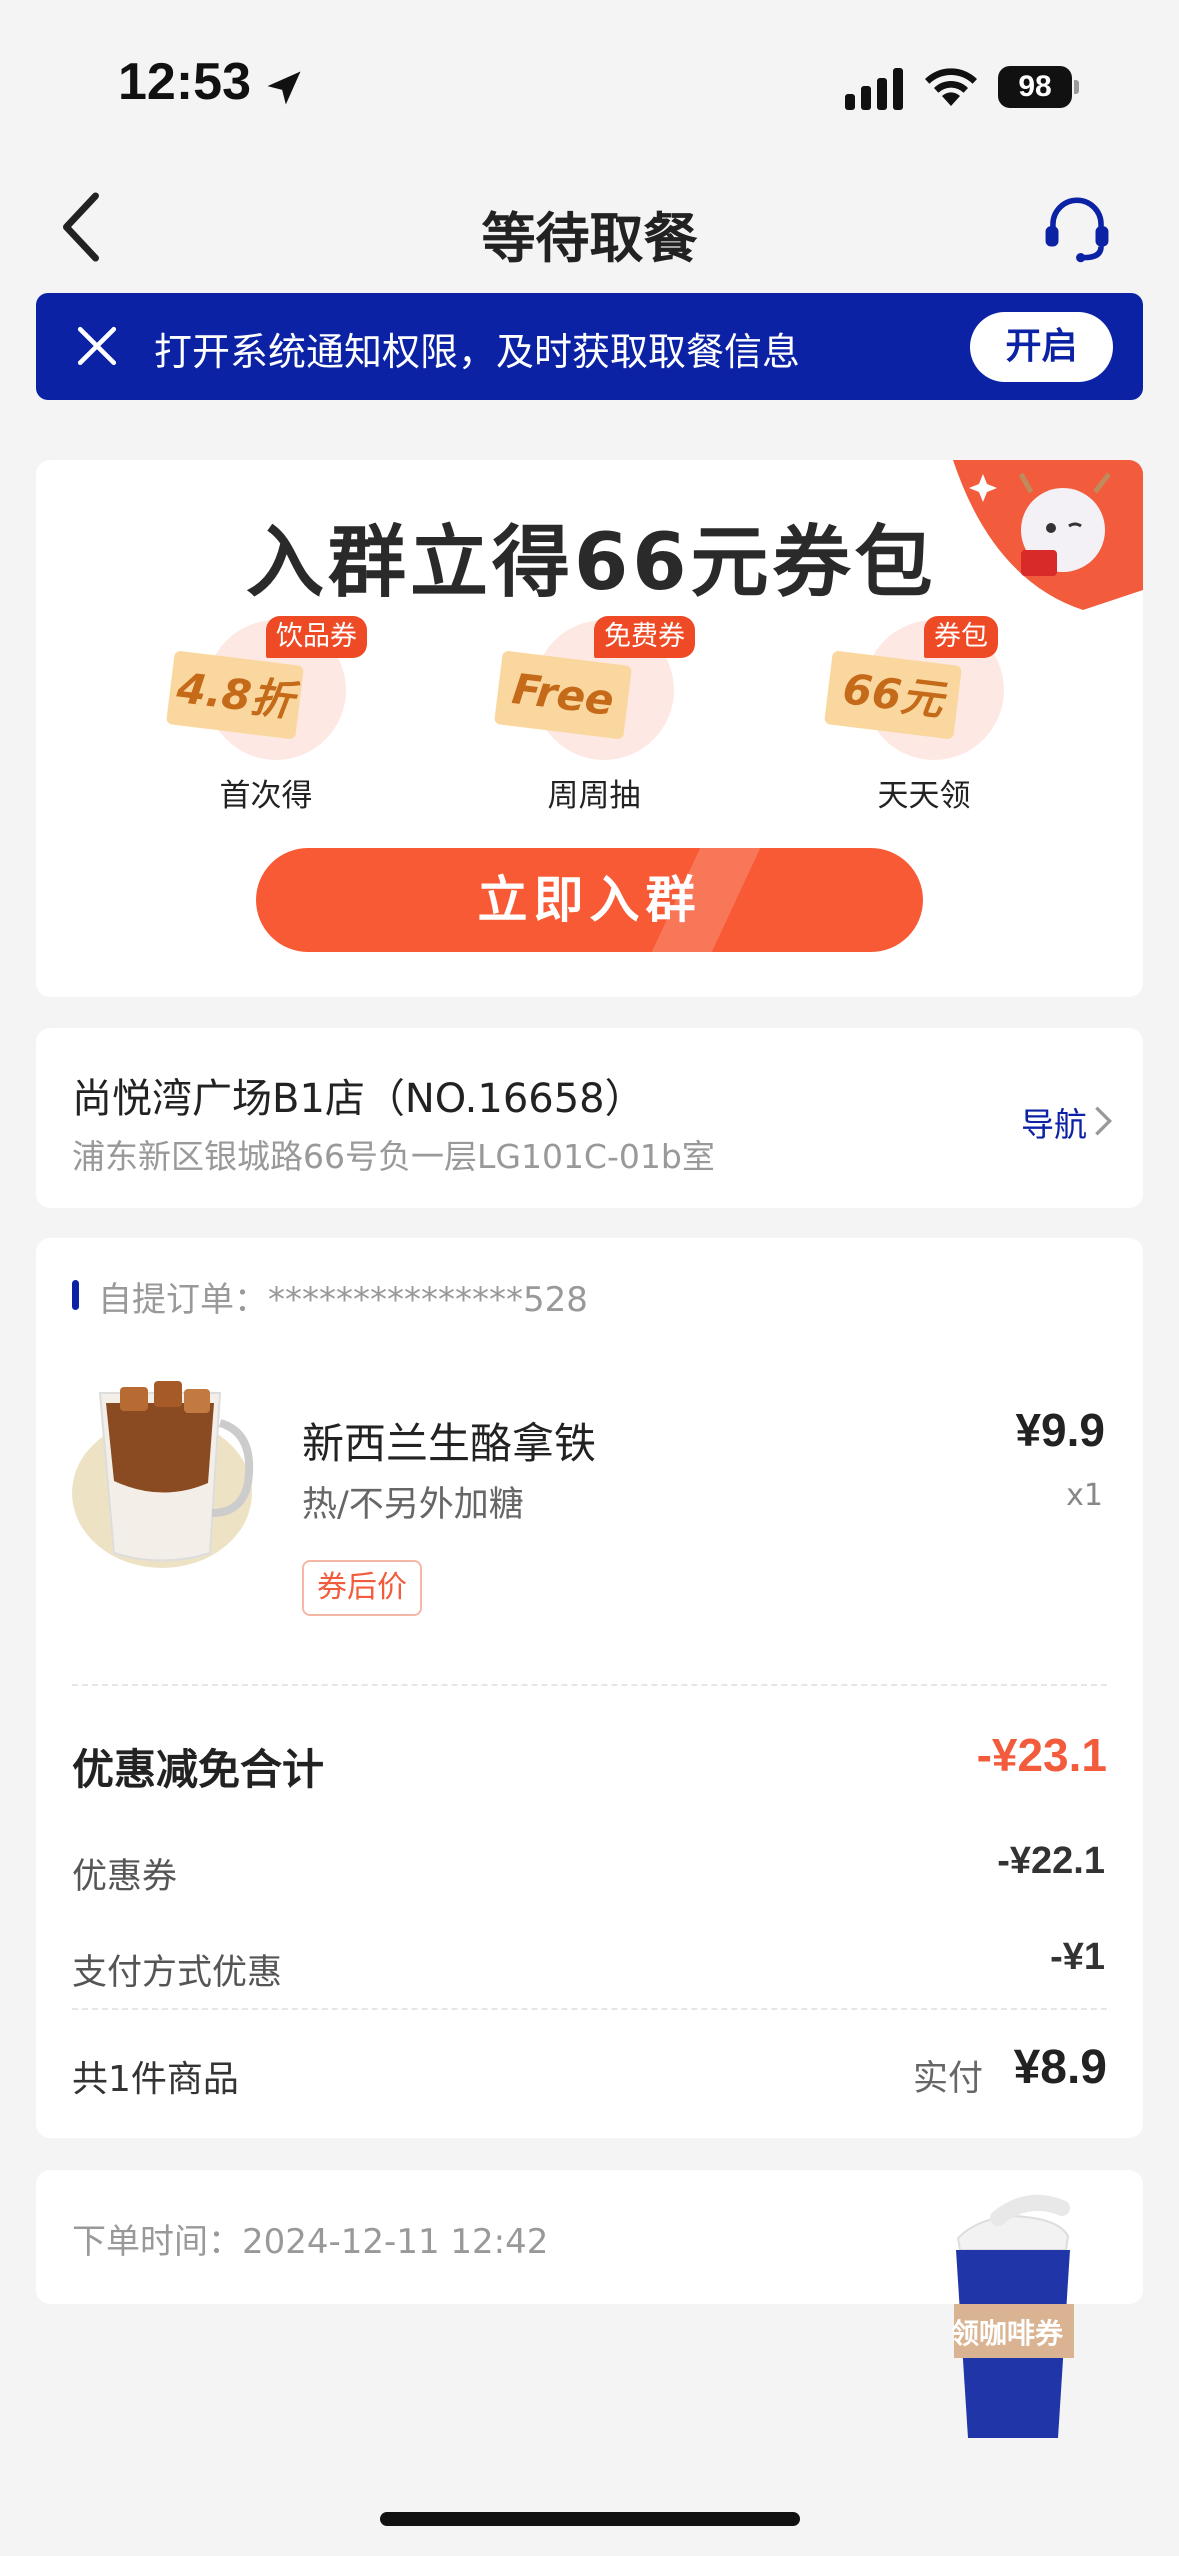 Image resolution: width=1179 pixels, height=2556 pixels. What do you see at coordinates (75, 1295) in the screenshot?
I see `order-label-marker` at bounding box center [75, 1295].